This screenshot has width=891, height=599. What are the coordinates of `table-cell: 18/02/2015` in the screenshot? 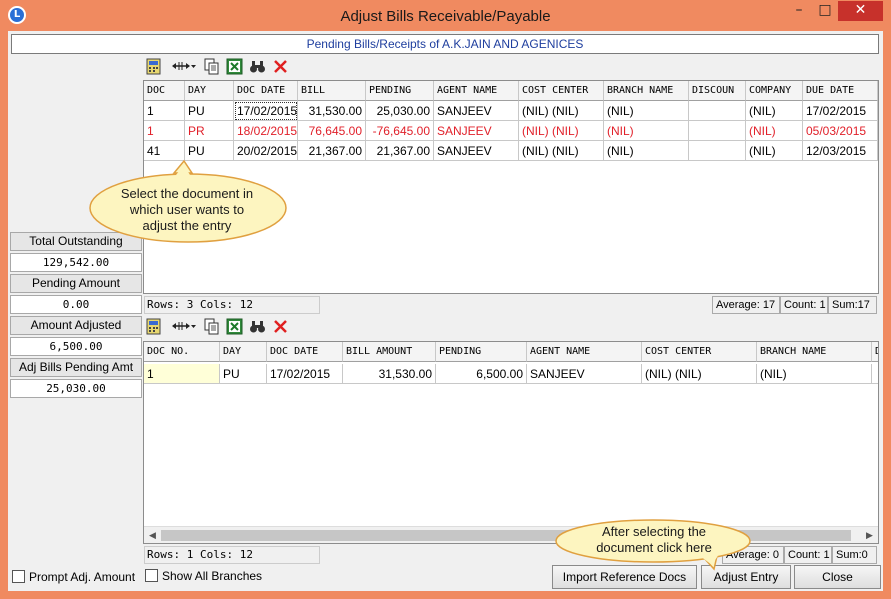 It's located at (266, 131).